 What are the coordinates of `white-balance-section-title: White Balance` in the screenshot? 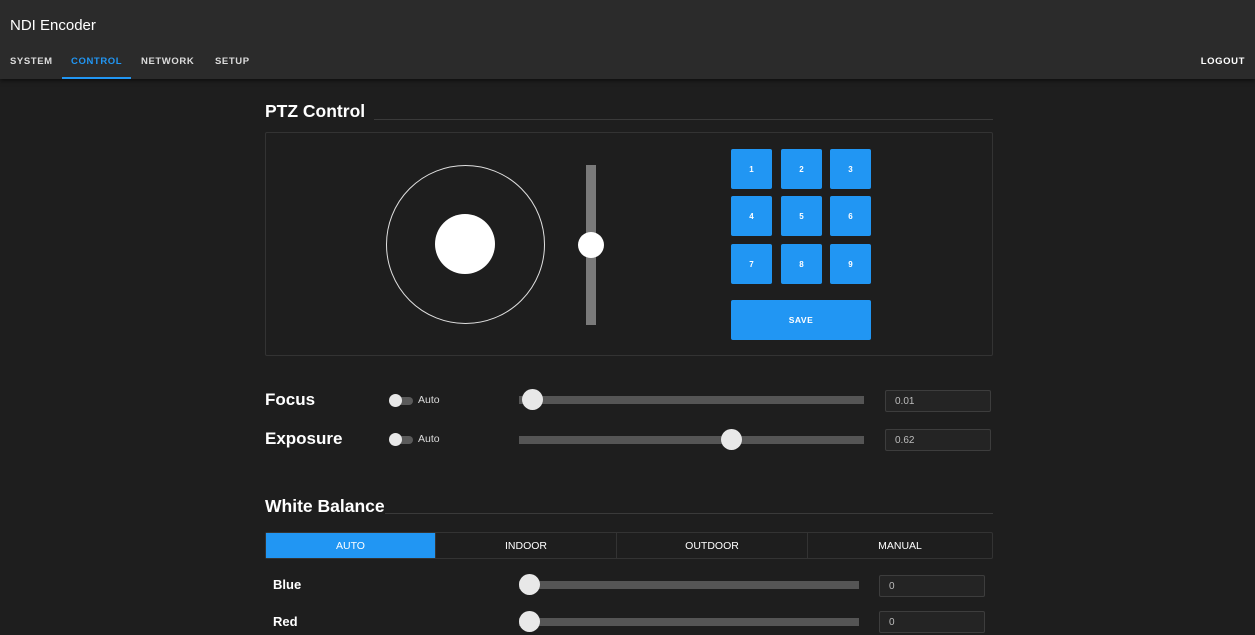 It's located at (325, 506).